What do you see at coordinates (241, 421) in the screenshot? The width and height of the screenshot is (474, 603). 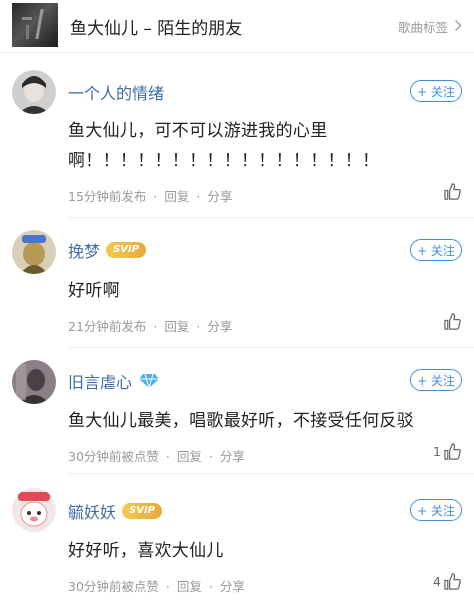 I see `comment-text: 鱼大仙儿最美，唱歌最好听，不接受任何反驳` at bounding box center [241, 421].